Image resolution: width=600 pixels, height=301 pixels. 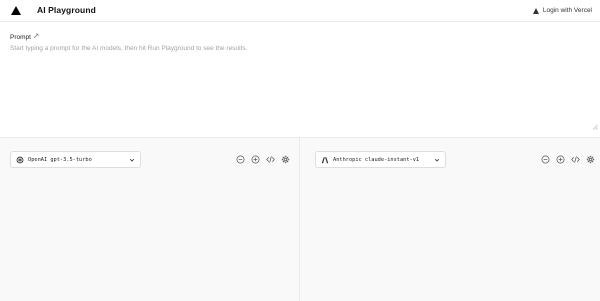 What do you see at coordinates (376, 159) in the screenshot?
I see `model-select-label: Anthropic claude-instant-v1` at bounding box center [376, 159].